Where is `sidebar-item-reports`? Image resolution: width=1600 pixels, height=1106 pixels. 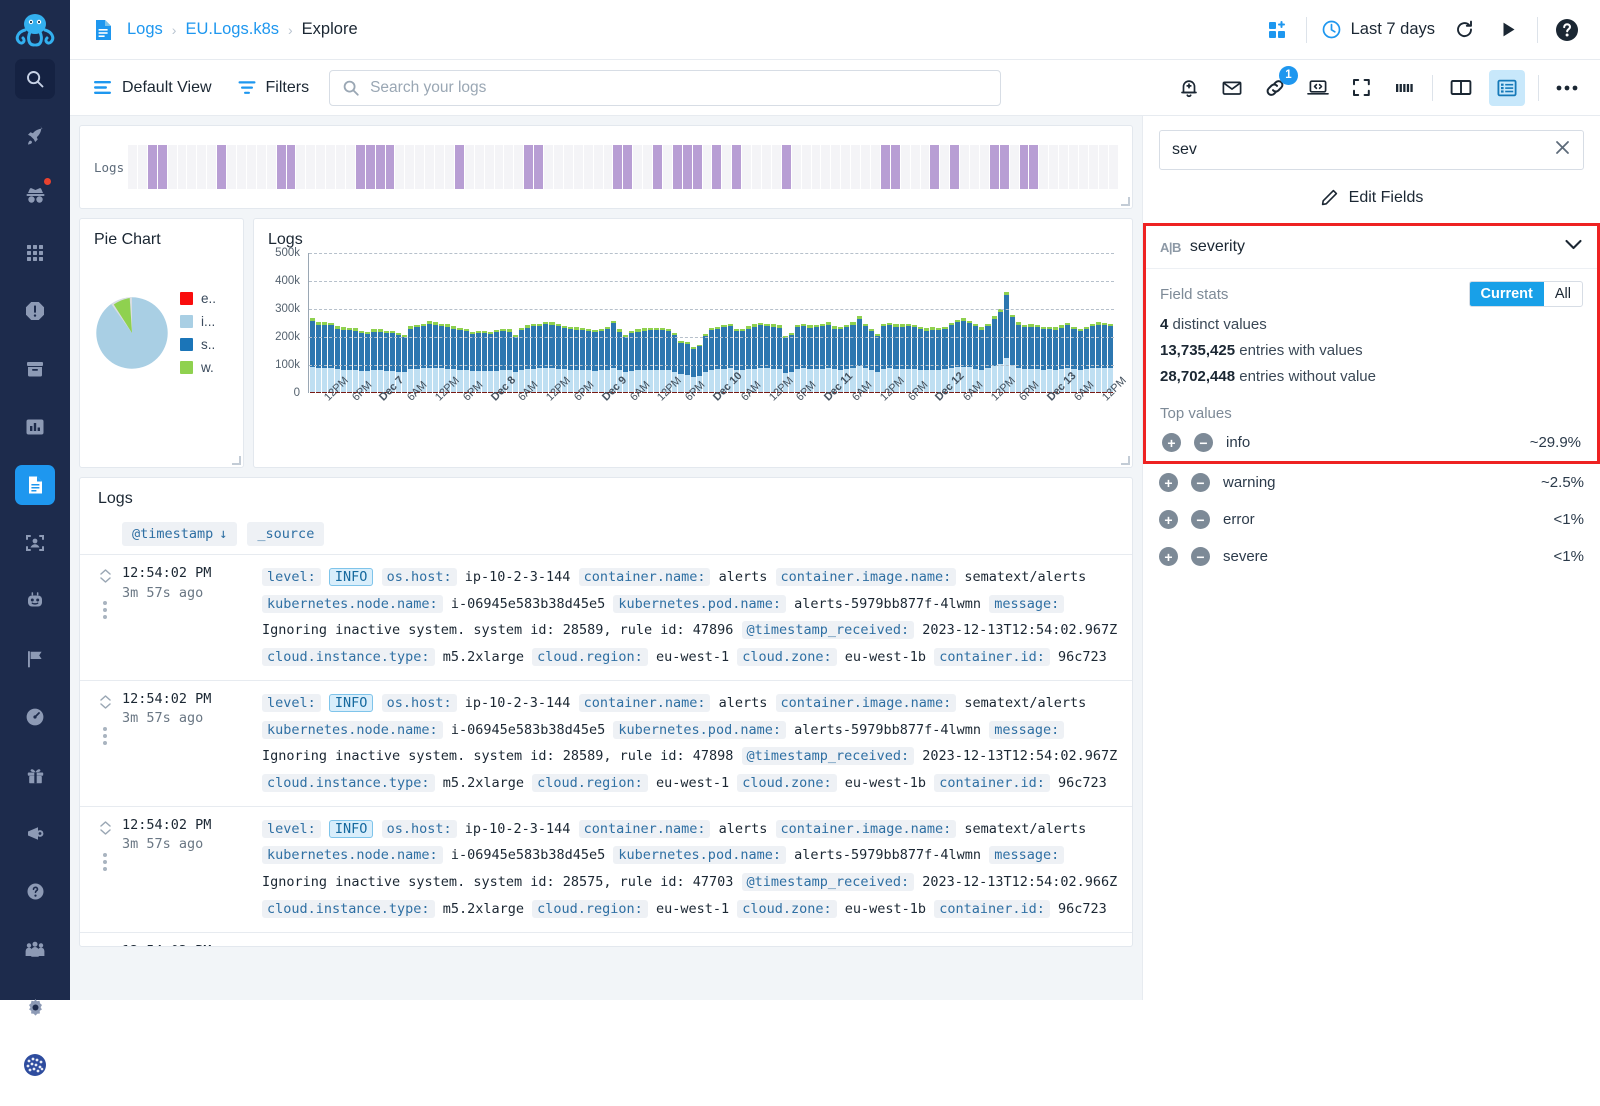
sidebar-item-reports is located at coordinates (35, 427).